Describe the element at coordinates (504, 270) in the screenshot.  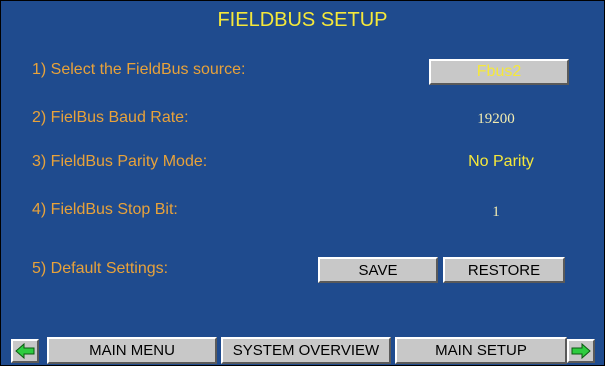
I see `restore-button: RESTORE` at that location.